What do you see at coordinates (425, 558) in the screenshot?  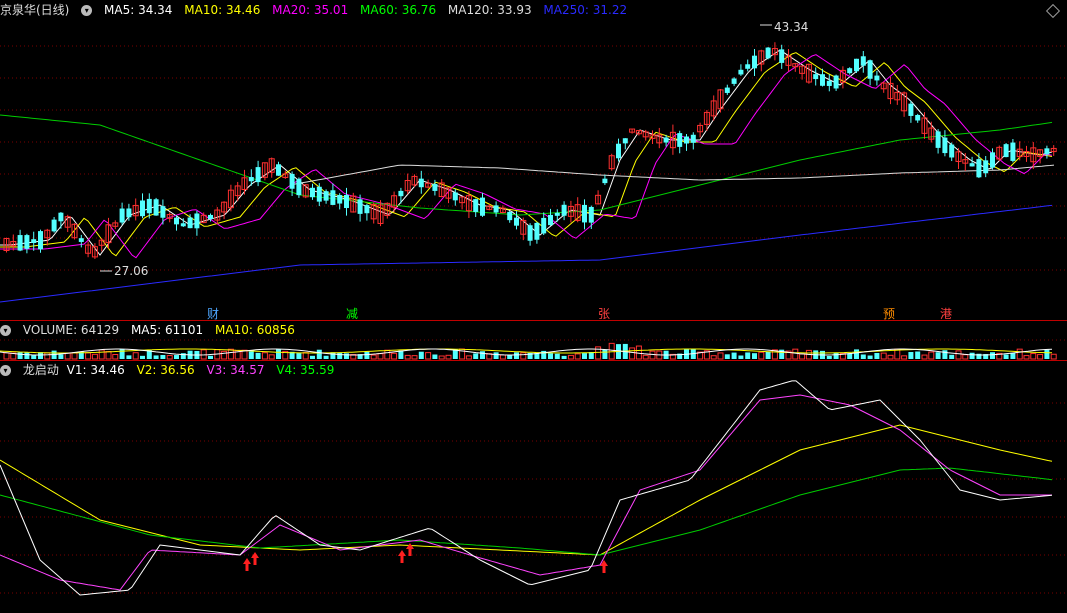 I see `signal-arrows` at bounding box center [425, 558].